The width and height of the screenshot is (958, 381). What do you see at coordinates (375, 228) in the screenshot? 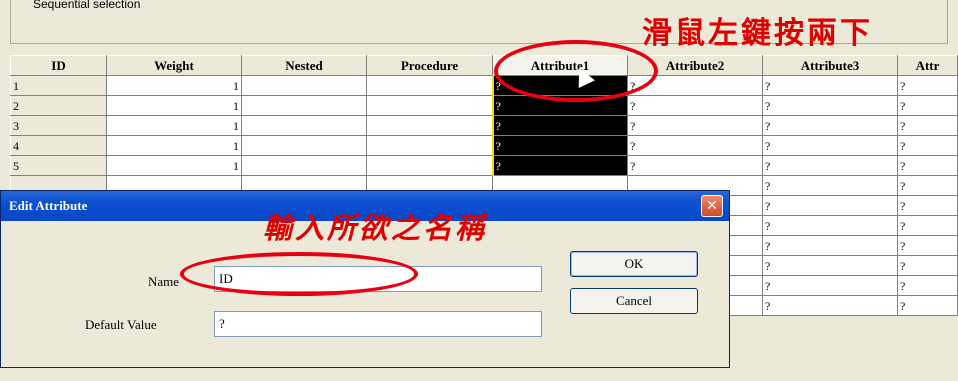
I see `enter-name-annotation: 輸入所欲之名稱` at bounding box center [375, 228].